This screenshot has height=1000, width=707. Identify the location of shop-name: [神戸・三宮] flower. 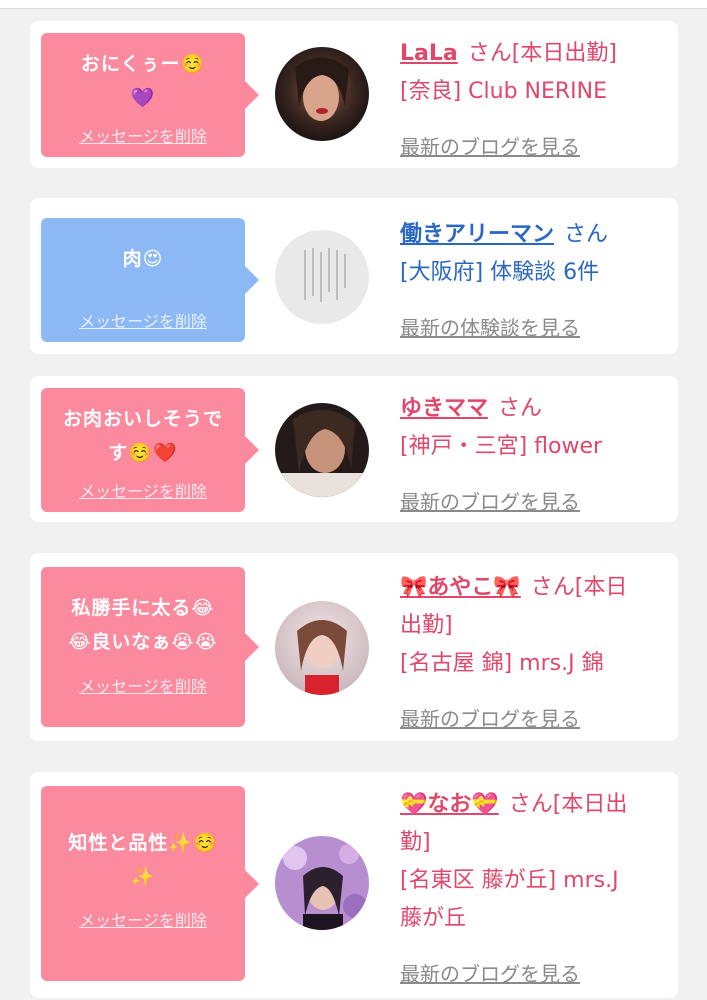
(501, 446).